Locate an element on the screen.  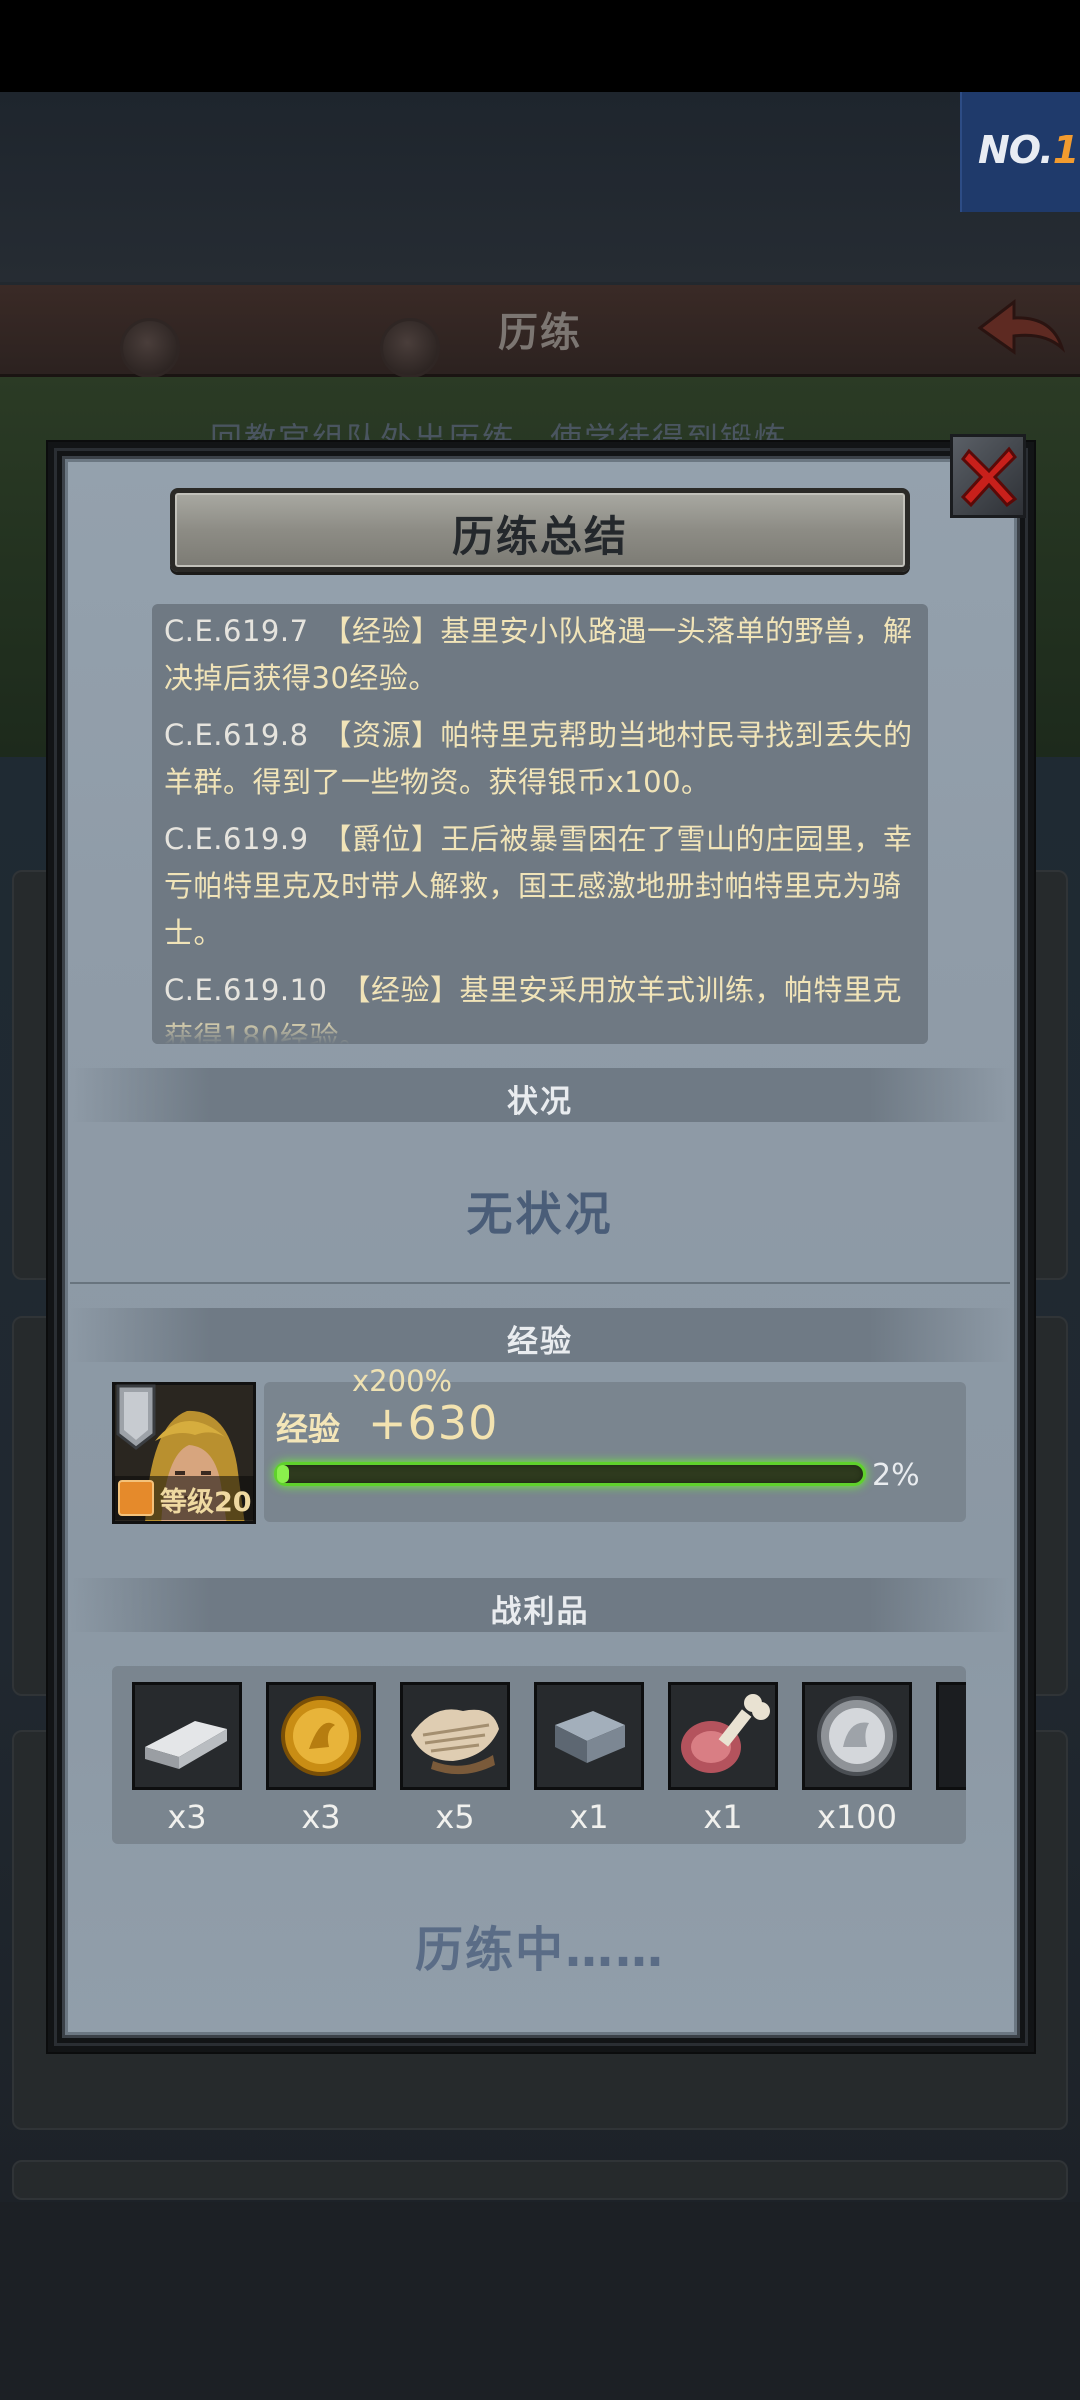
exp-section-header: 经验 is located at coordinates (540, 1335).